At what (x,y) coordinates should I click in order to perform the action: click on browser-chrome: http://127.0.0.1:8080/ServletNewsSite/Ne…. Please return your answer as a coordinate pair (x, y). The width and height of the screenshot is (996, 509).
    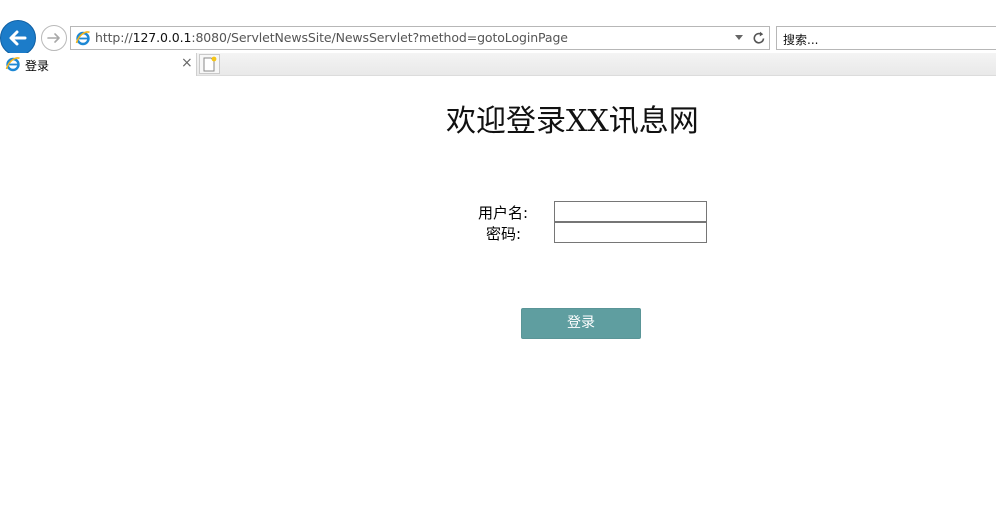
    Looking at the image, I should click on (498, 38).